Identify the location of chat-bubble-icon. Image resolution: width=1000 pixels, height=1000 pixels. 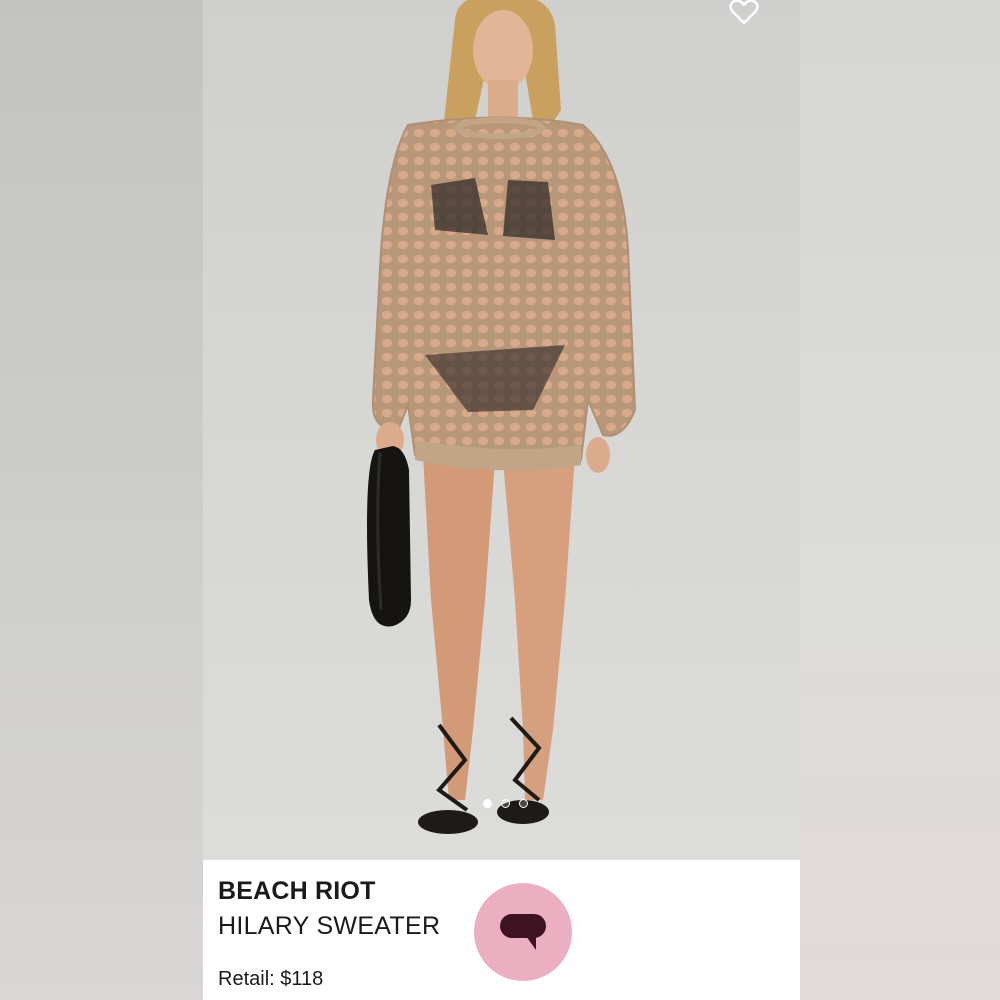
(523, 932).